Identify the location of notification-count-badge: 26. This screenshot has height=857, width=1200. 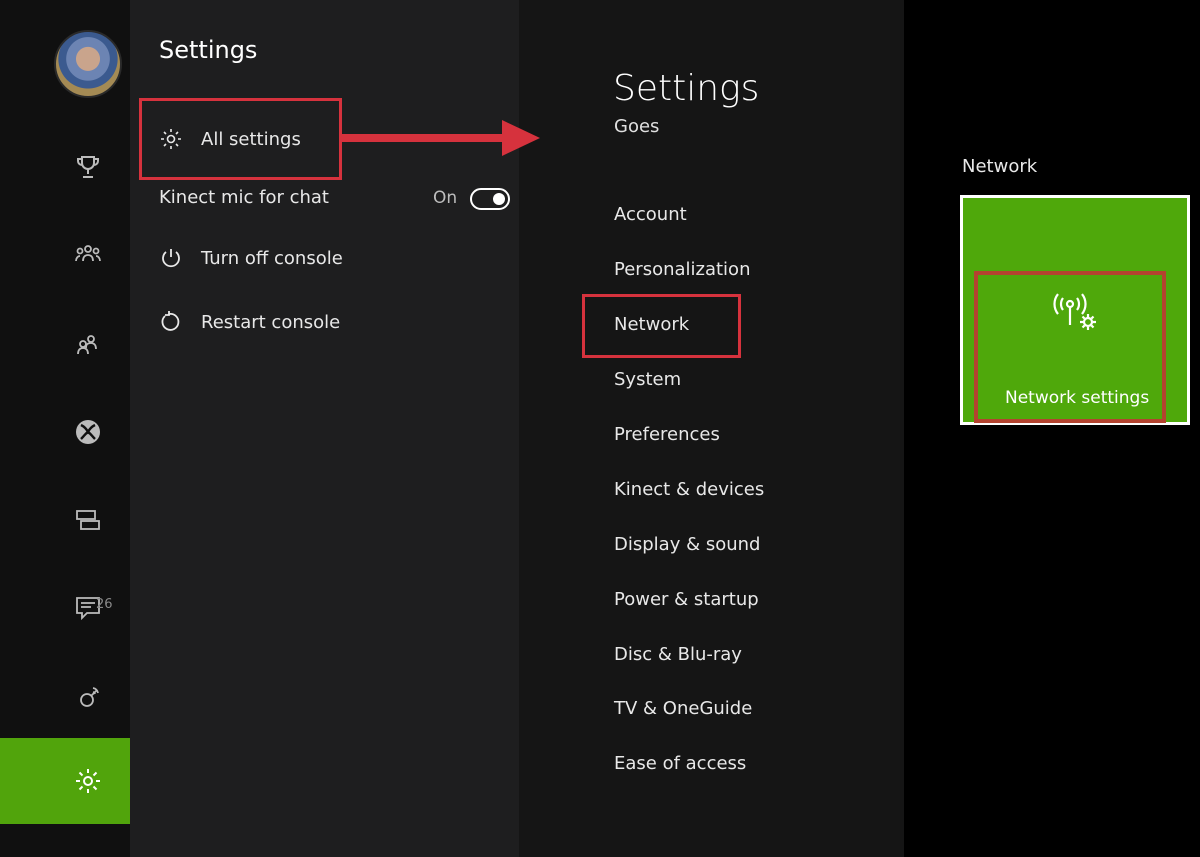
(104, 604).